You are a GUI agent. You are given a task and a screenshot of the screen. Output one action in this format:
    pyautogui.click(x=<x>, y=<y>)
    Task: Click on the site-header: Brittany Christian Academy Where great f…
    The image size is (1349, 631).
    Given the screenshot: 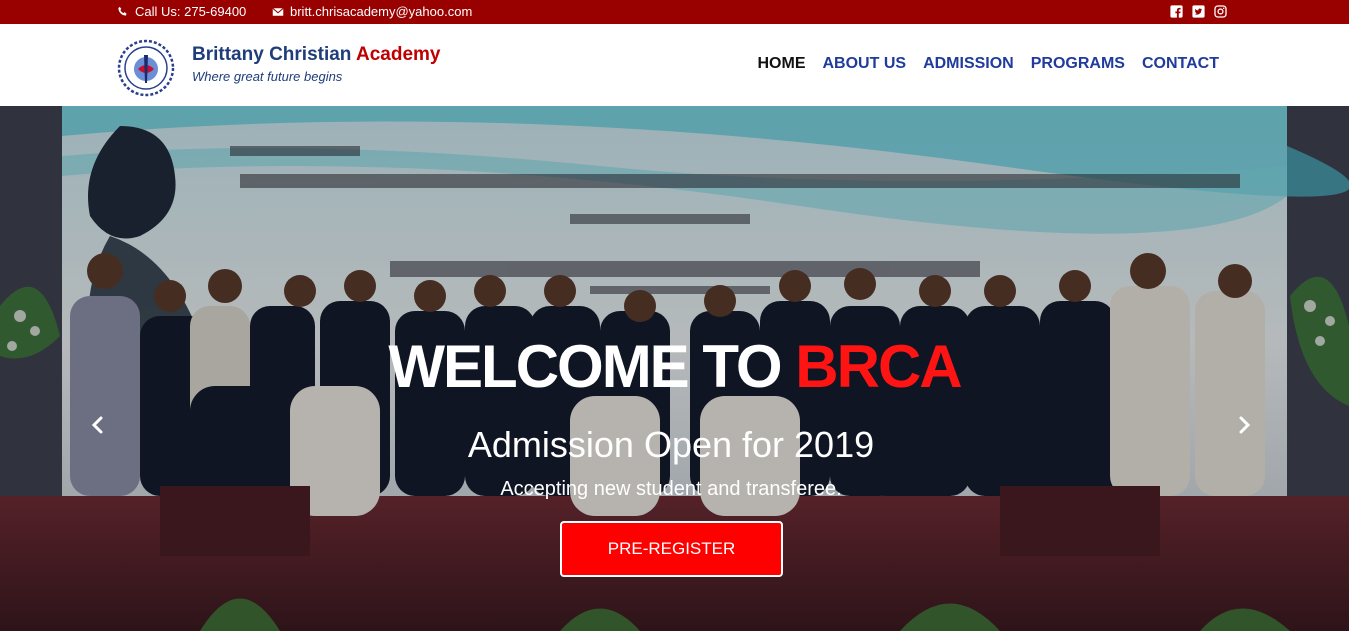 What is the action you would take?
    pyautogui.click(x=674, y=65)
    